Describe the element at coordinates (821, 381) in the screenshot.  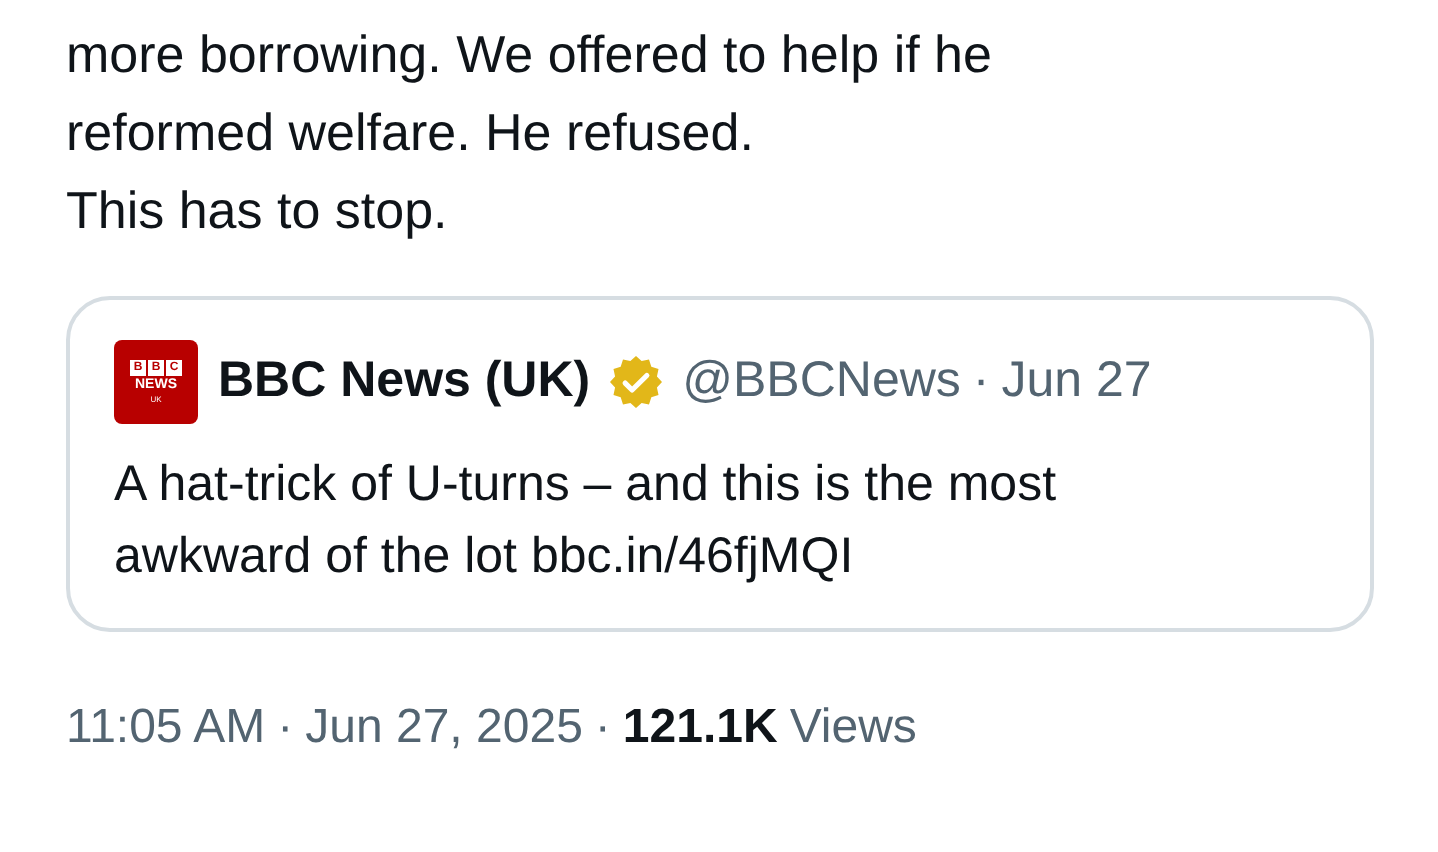
I see `author-handle: @BBCNews` at that location.